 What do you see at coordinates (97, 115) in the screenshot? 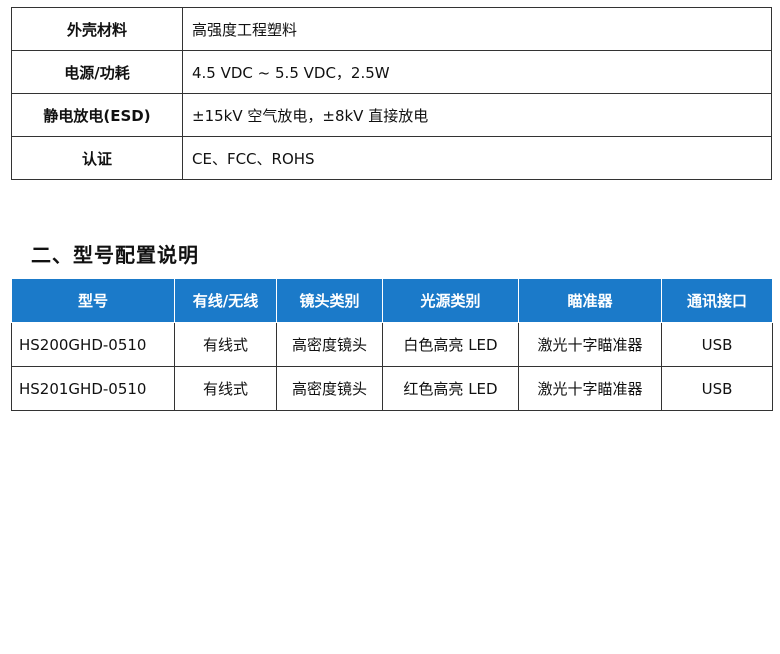
I see `spec-label: 静电放电(ESD)` at bounding box center [97, 115].